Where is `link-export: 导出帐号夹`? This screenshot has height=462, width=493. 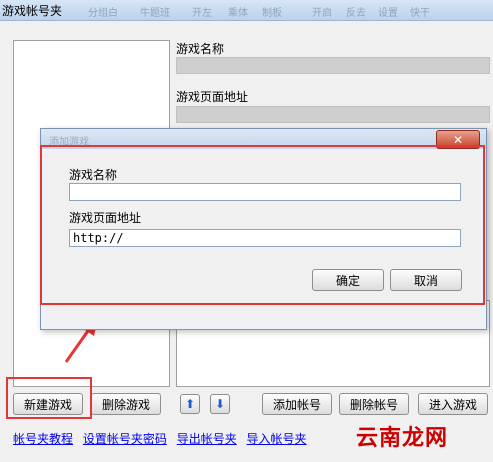 link-export: 导出帐号夹 is located at coordinates (207, 439).